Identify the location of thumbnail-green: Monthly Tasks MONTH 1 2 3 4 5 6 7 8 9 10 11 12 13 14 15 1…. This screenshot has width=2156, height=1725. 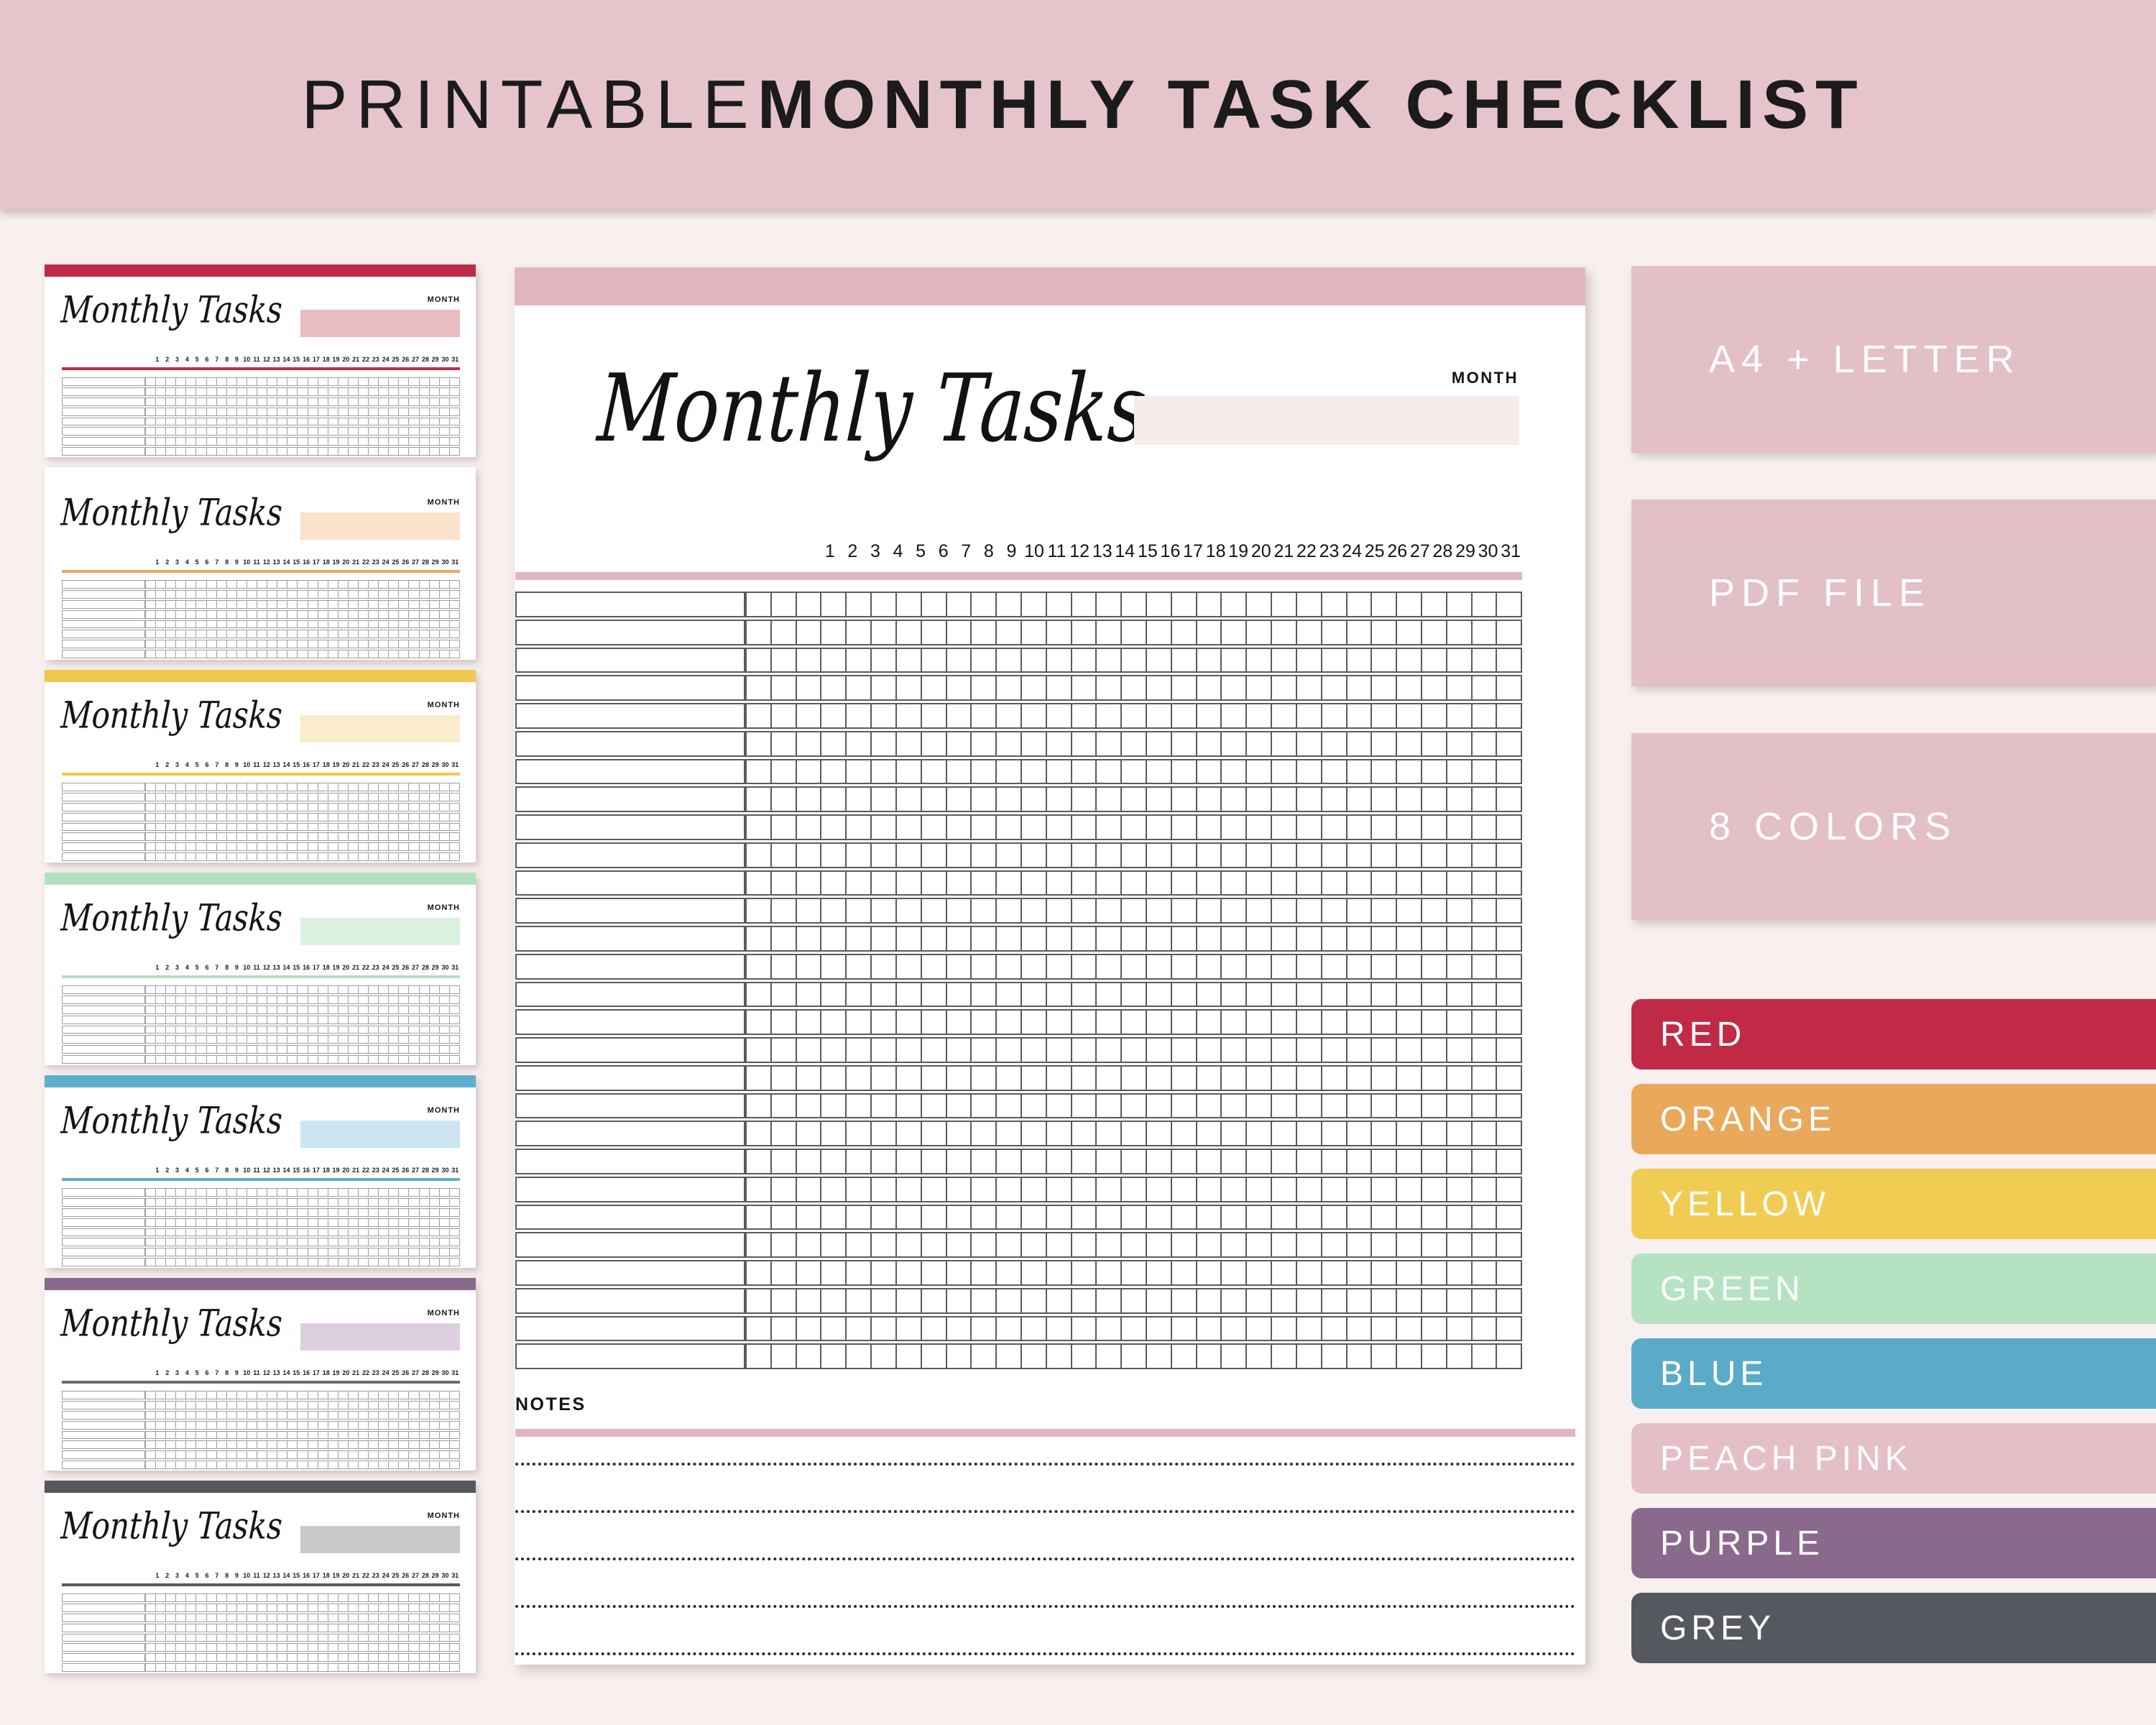
(260, 969).